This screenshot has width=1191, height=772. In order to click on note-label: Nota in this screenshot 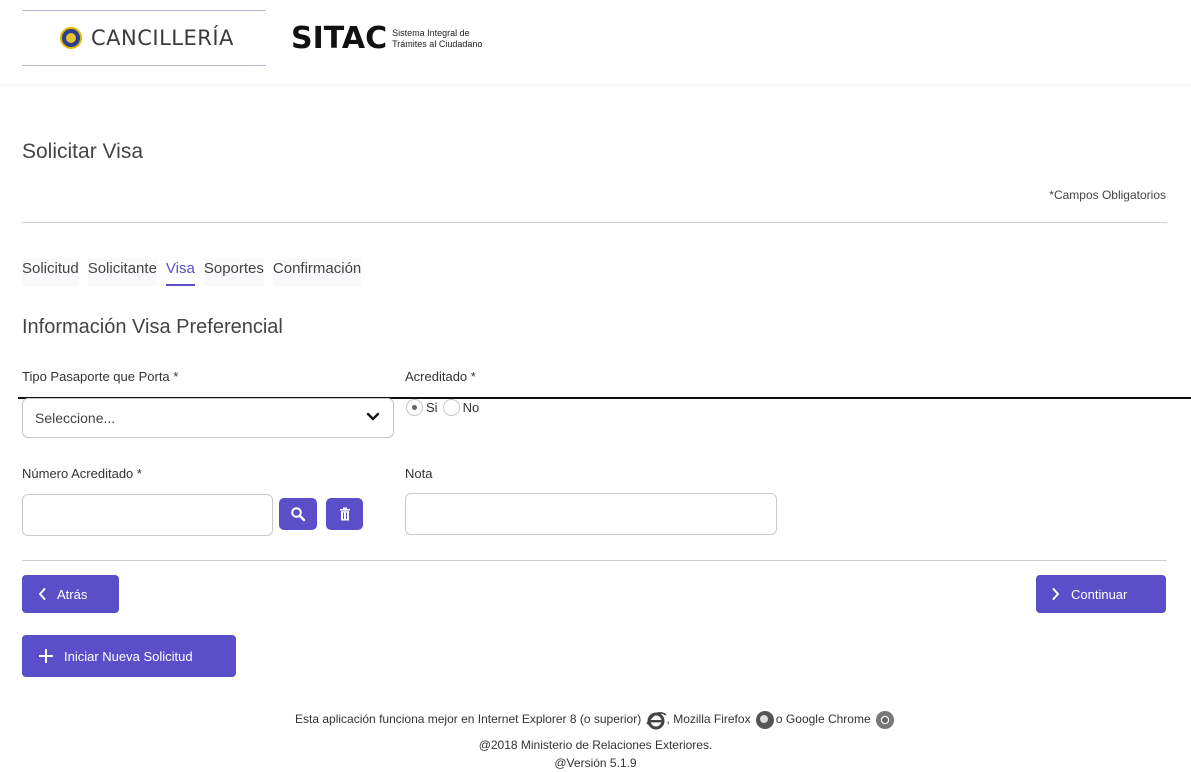, I will do `click(419, 473)`.